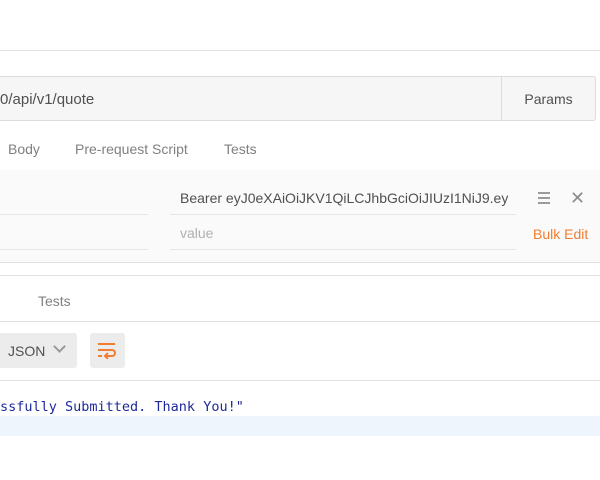  I want to click on response-tabs-divider, so click(300, 321).